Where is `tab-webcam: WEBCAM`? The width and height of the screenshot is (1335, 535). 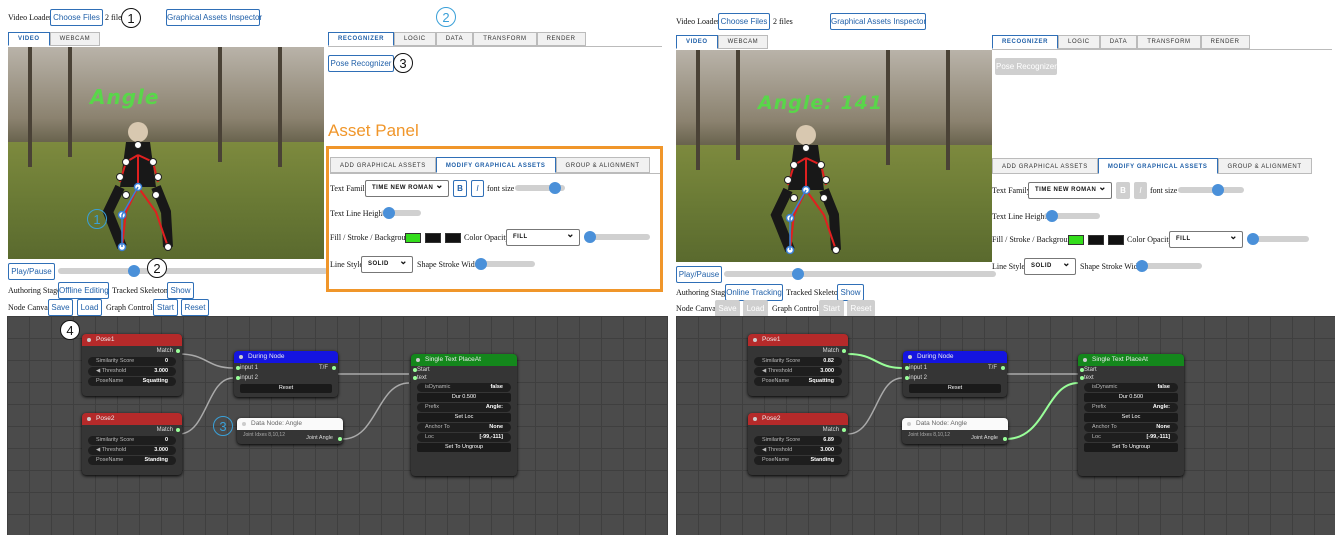 tab-webcam: WEBCAM is located at coordinates (743, 42).